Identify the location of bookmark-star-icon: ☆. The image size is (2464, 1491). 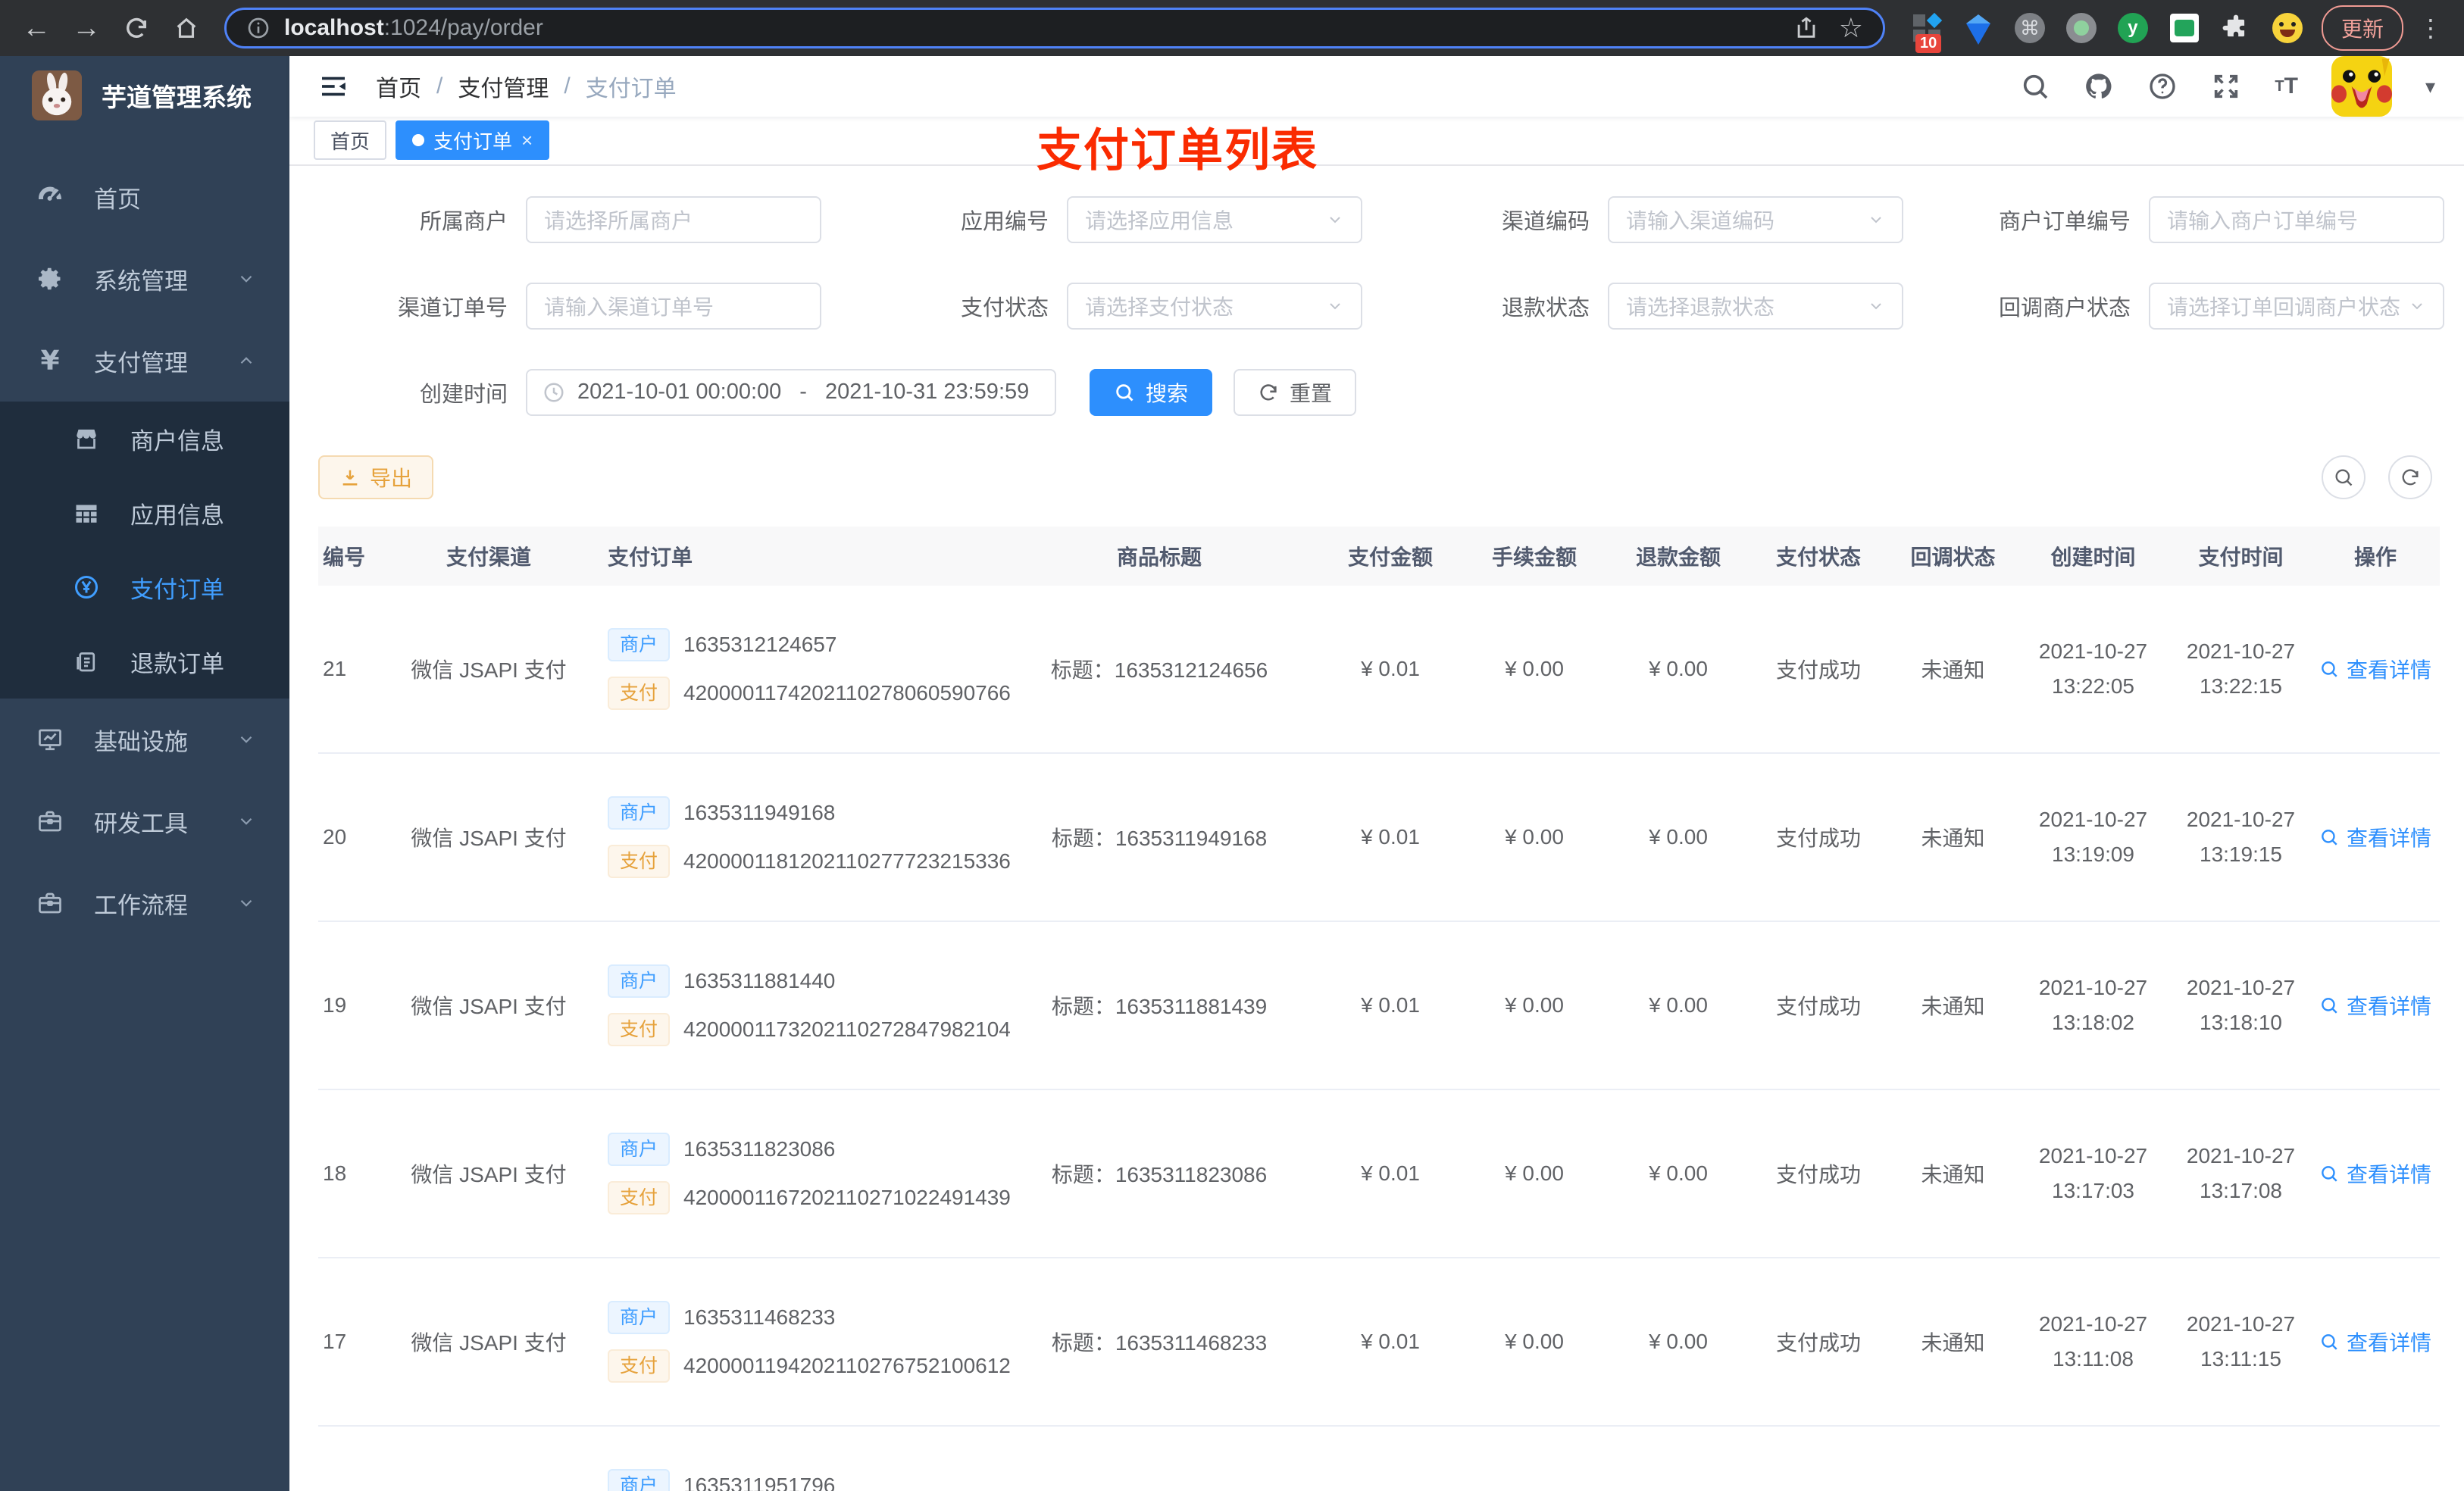
(1851, 28).